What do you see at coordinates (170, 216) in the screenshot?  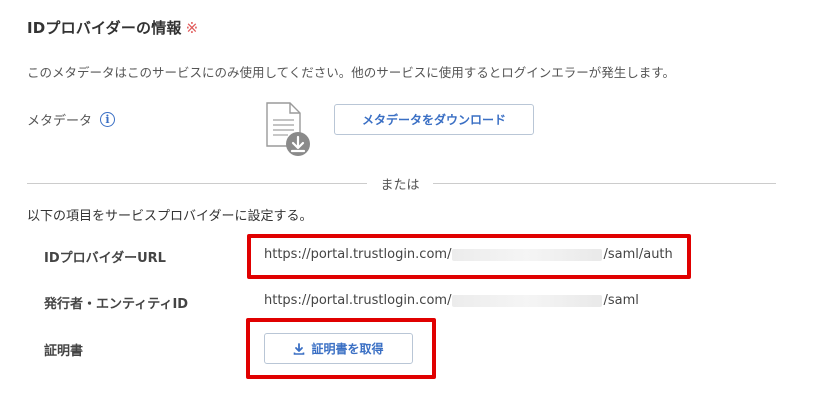 I see `instruction-text: 以下の項目をサービスプロバイダーに設定する。` at bounding box center [170, 216].